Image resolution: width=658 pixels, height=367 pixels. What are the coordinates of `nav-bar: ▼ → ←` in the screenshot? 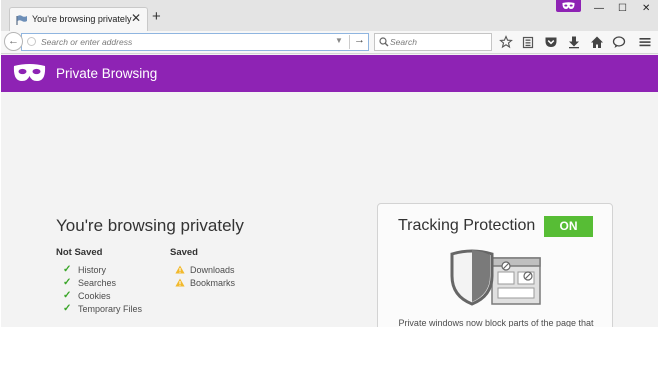 It's located at (329, 42).